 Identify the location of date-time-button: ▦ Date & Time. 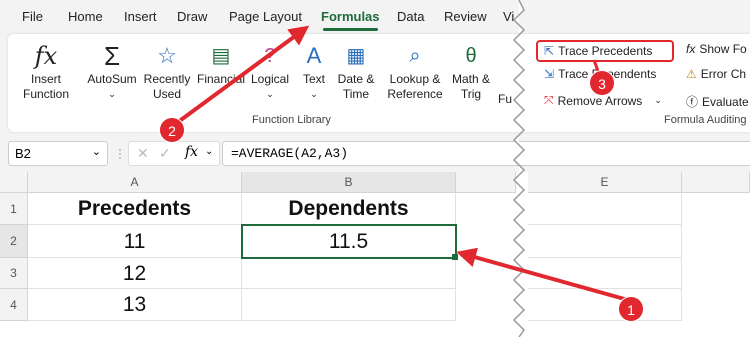
(356, 72).